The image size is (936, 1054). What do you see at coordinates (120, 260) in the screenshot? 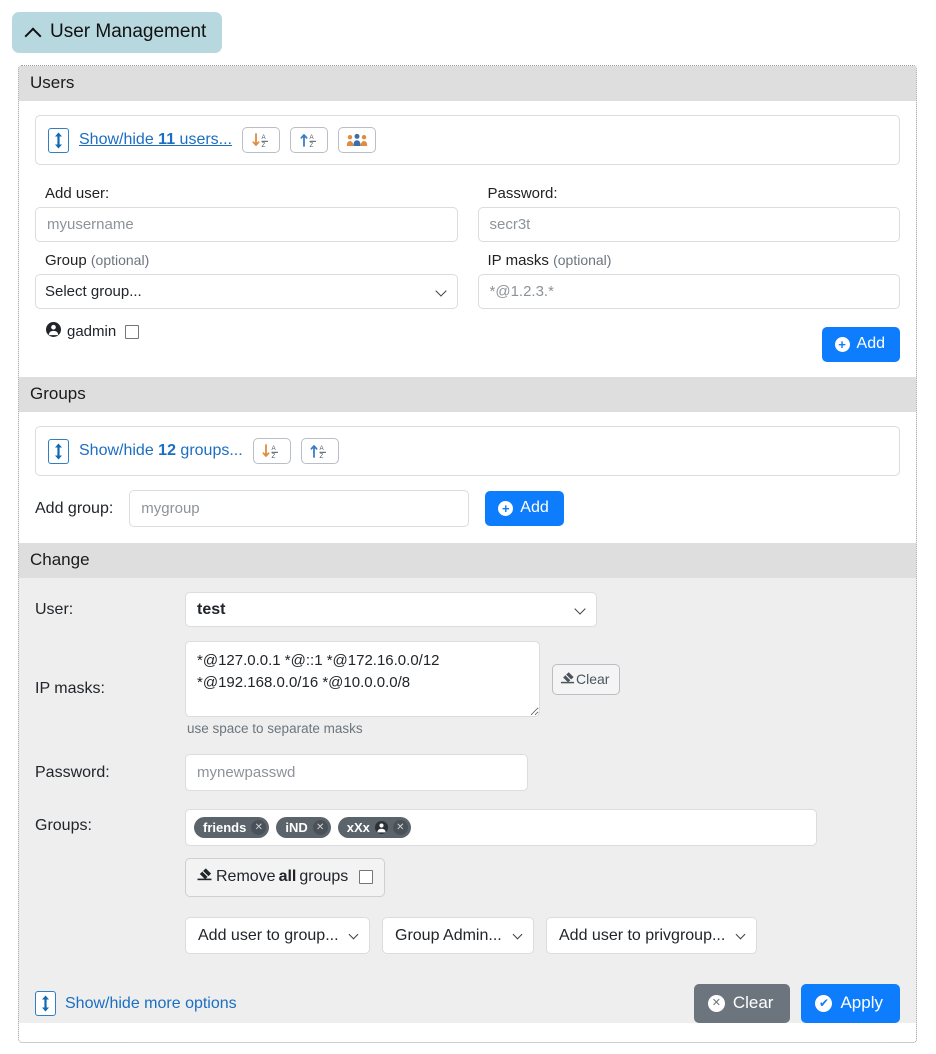
I see `group-optional-text: (optional)` at bounding box center [120, 260].